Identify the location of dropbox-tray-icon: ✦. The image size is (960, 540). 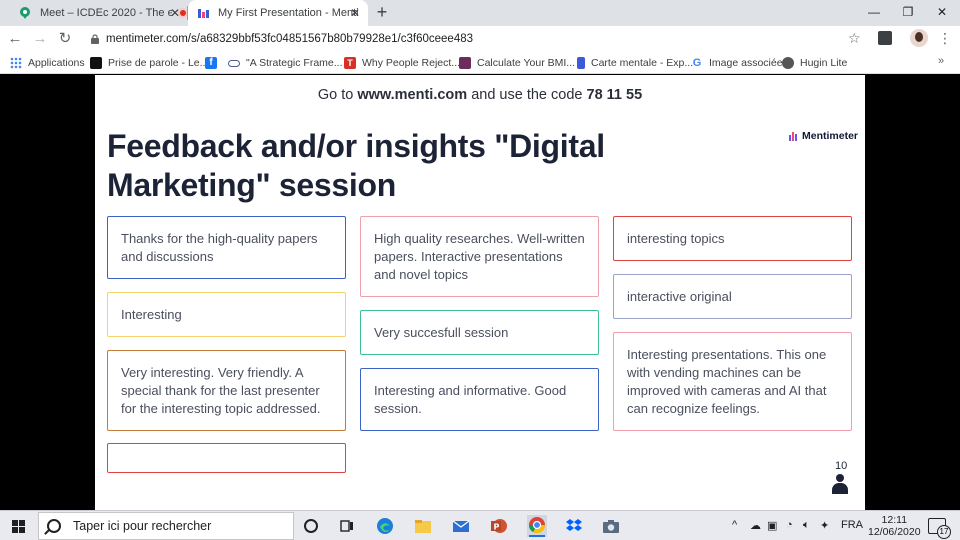
(824, 525).